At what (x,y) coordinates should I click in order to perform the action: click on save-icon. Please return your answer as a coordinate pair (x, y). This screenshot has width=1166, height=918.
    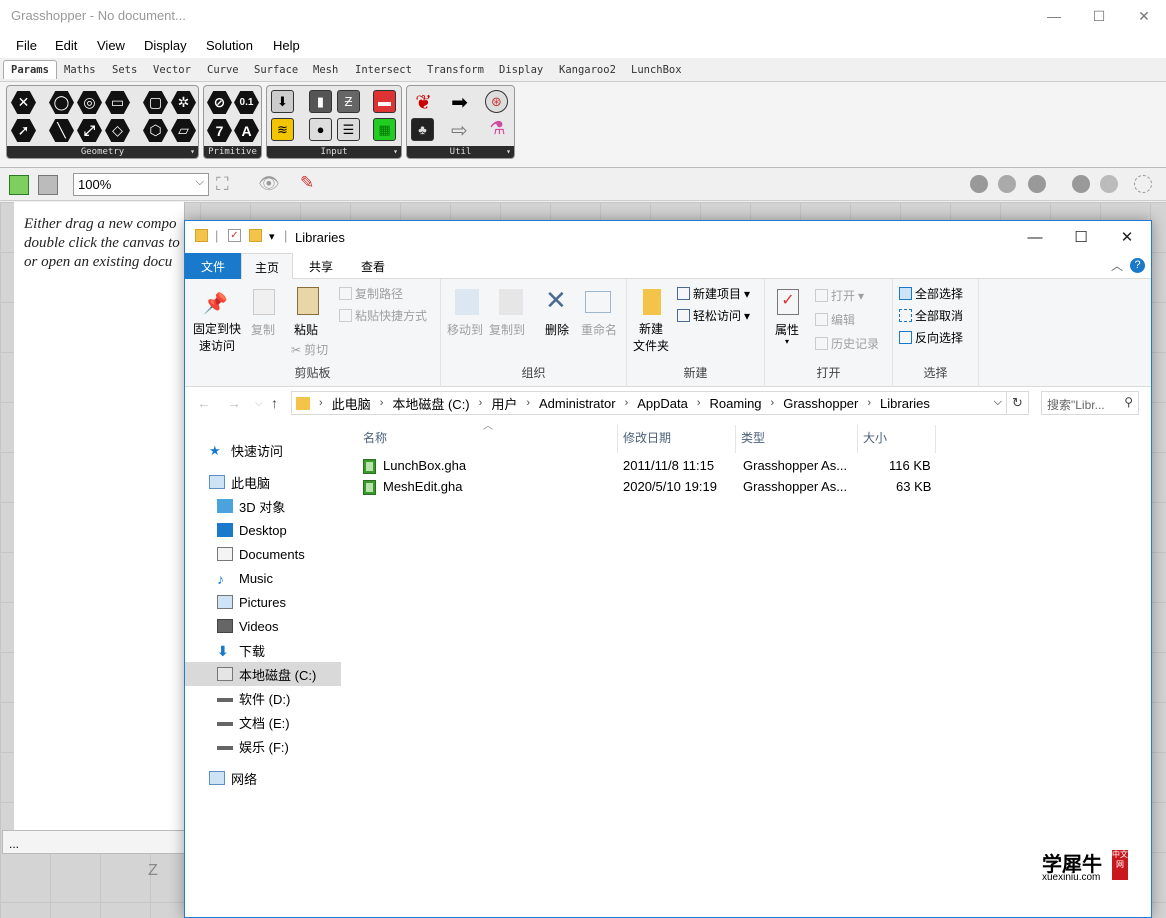
    Looking at the image, I should click on (48, 185).